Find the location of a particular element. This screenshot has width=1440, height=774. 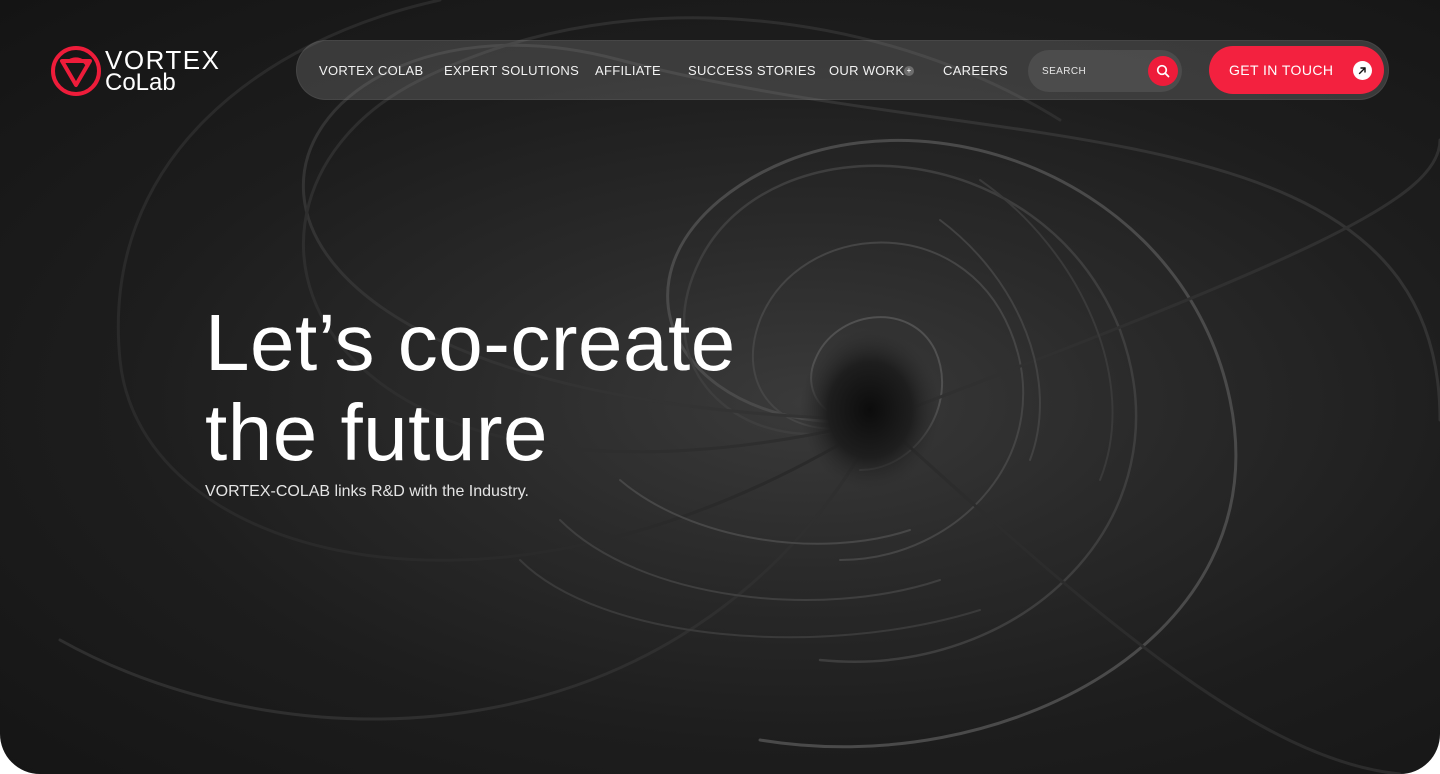

search-icon is located at coordinates (1163, 71).